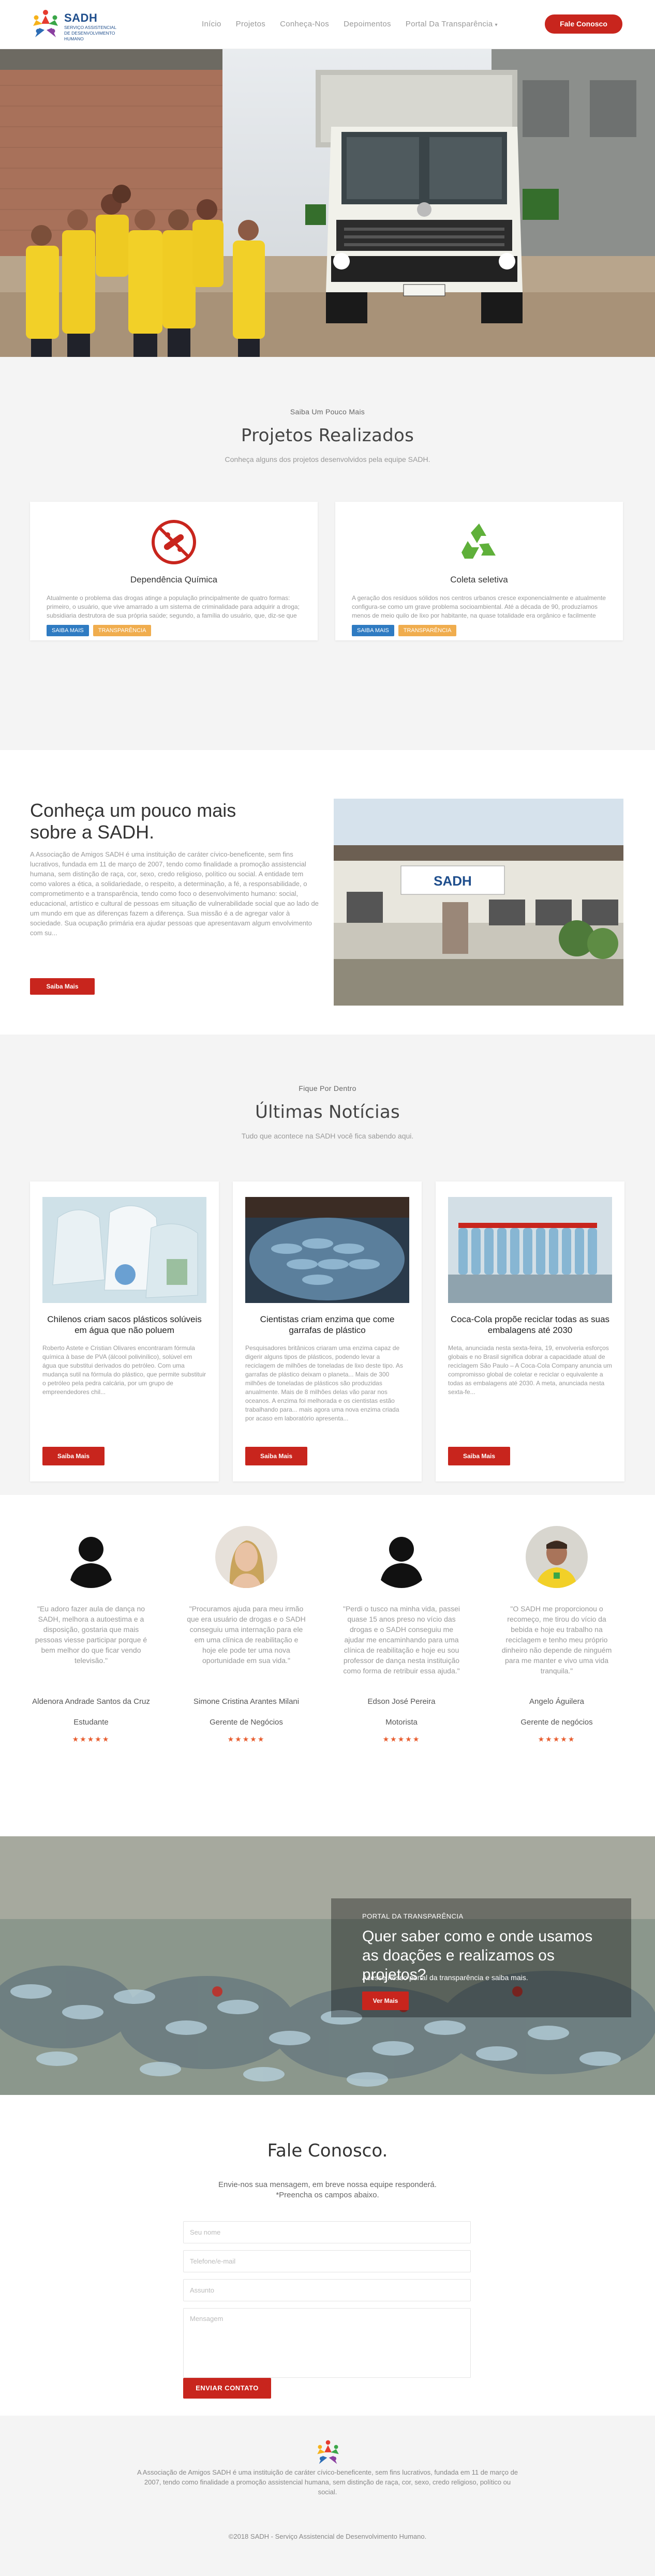 This screenshot has width=655, height=2576. Describe the element at coordinates (247, 1701) in the screenshot. I see `testimonial-name: Simone Cristina Arantes Milani` at that location.